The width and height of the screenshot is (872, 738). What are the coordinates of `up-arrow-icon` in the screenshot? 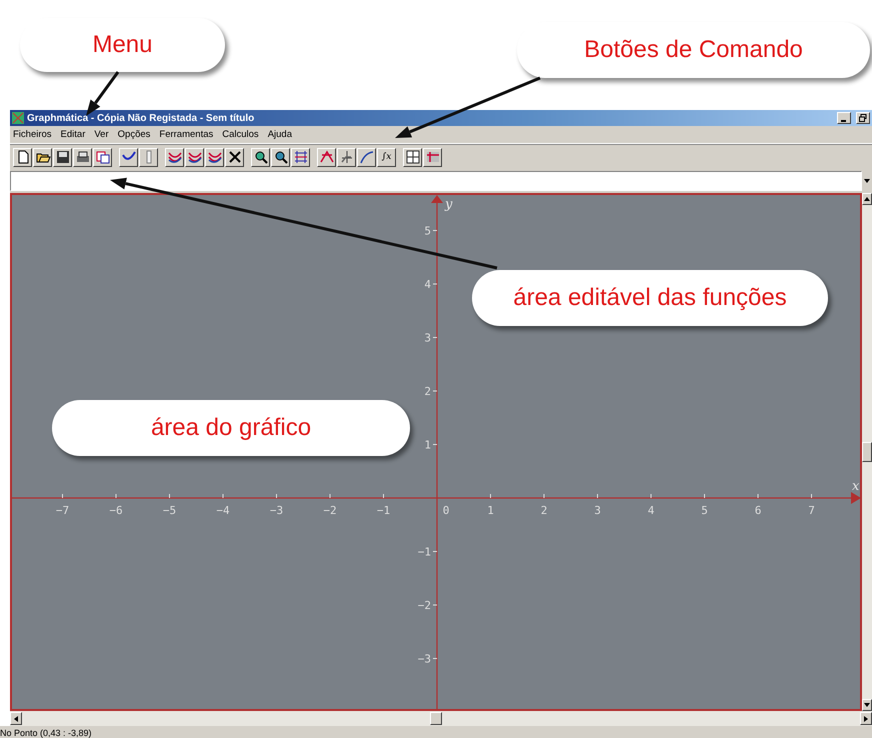 It's located at (867, 199).